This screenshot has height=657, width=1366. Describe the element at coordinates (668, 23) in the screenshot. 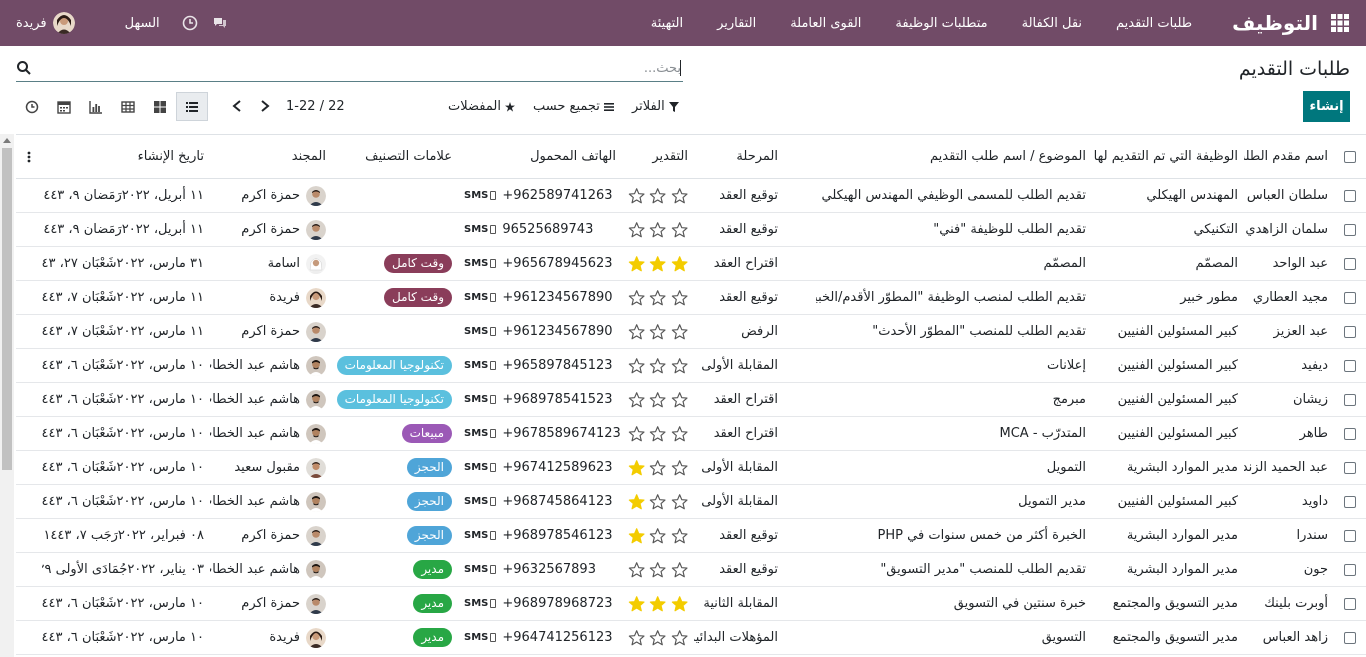

I see `menu-configuration: التهيئة` at that location.